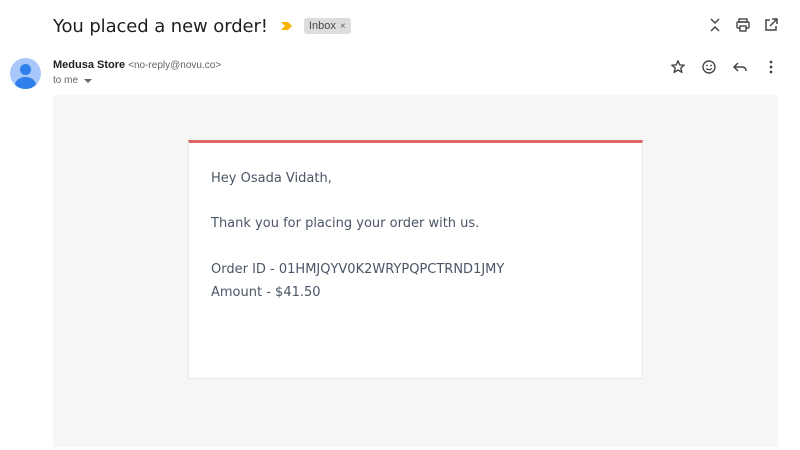  Describe the element at coordinates (266, 292) in the screenshot. I see `amount-text: Amount - $41.50` at that location.